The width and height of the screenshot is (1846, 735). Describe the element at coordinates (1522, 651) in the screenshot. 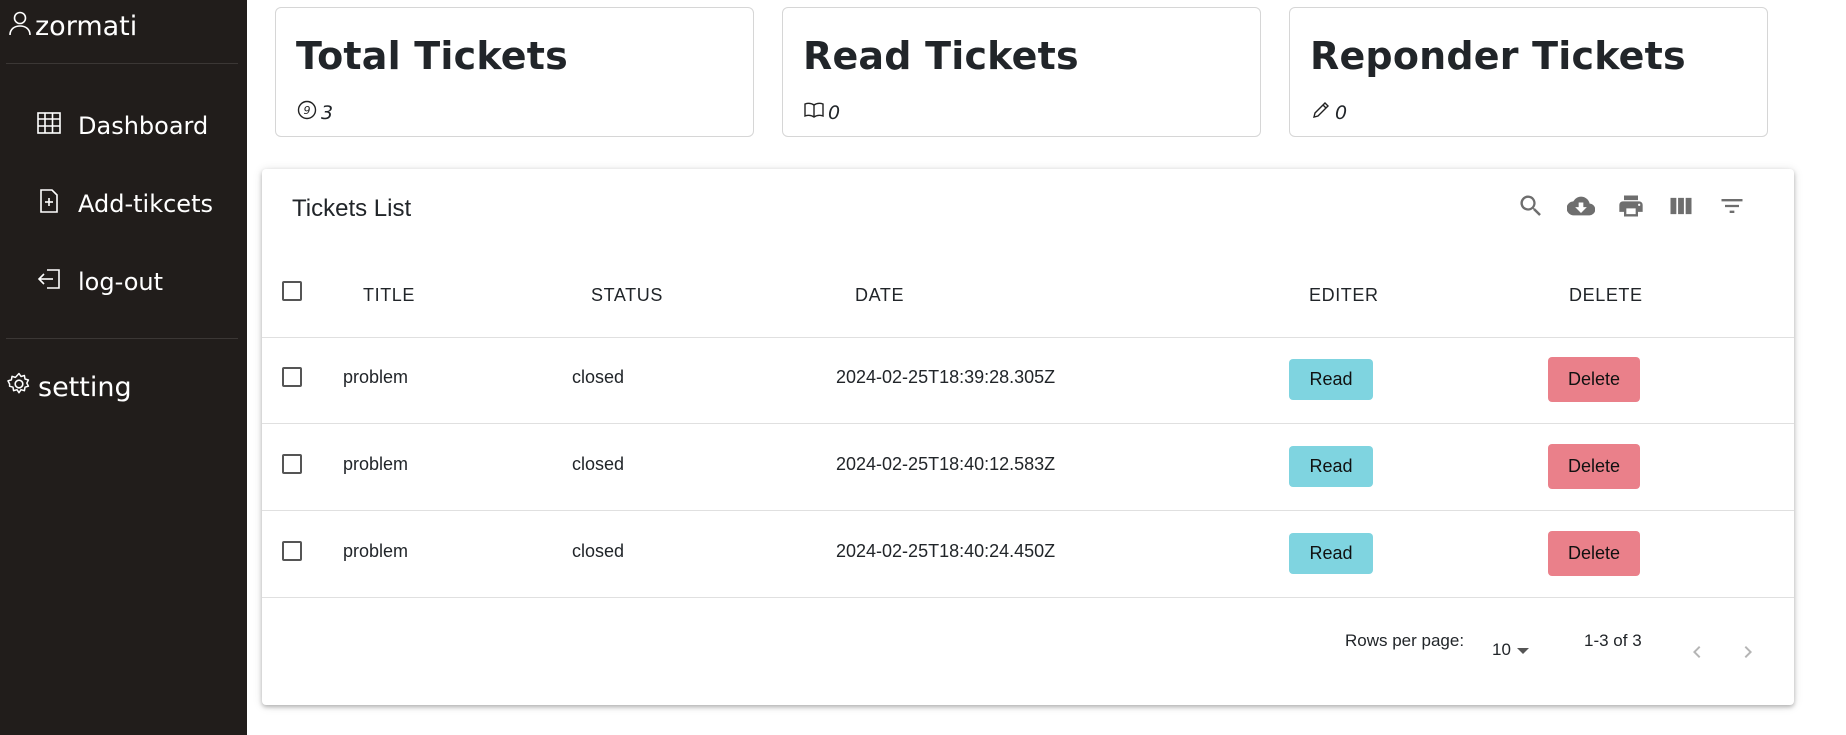

I see `caret-down-icon` at that location.